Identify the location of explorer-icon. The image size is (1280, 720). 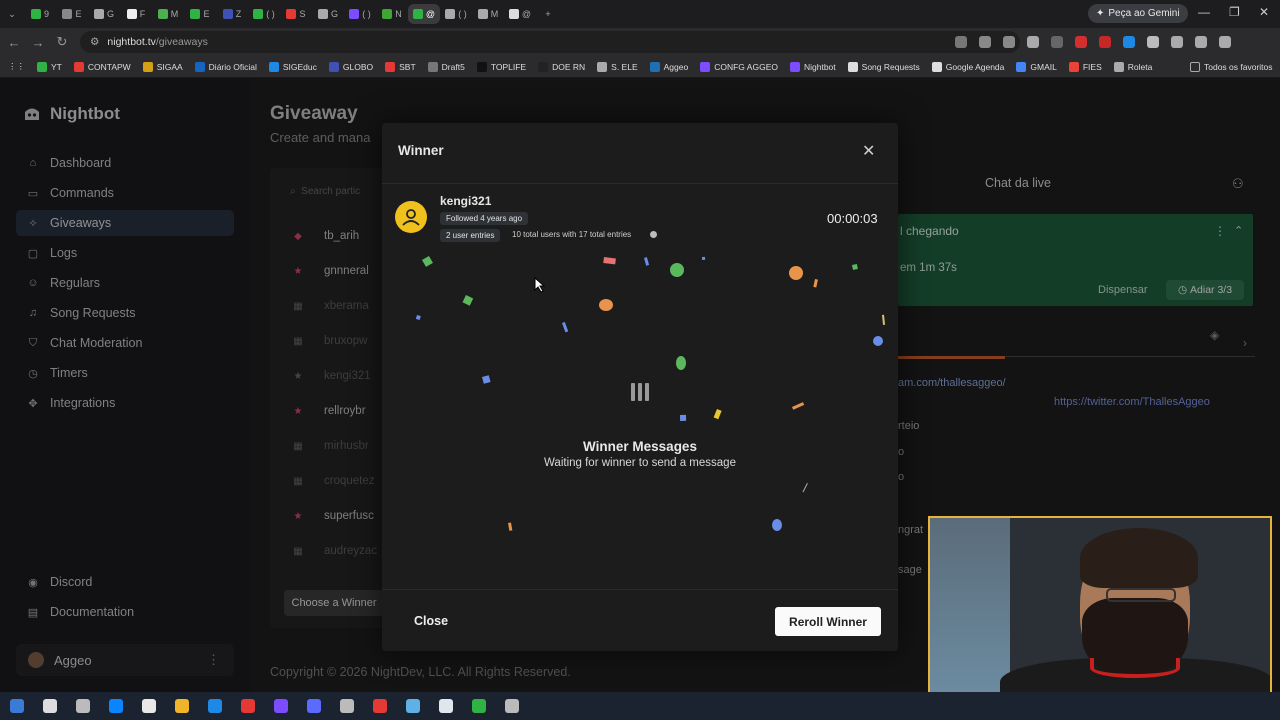
(181, 706).